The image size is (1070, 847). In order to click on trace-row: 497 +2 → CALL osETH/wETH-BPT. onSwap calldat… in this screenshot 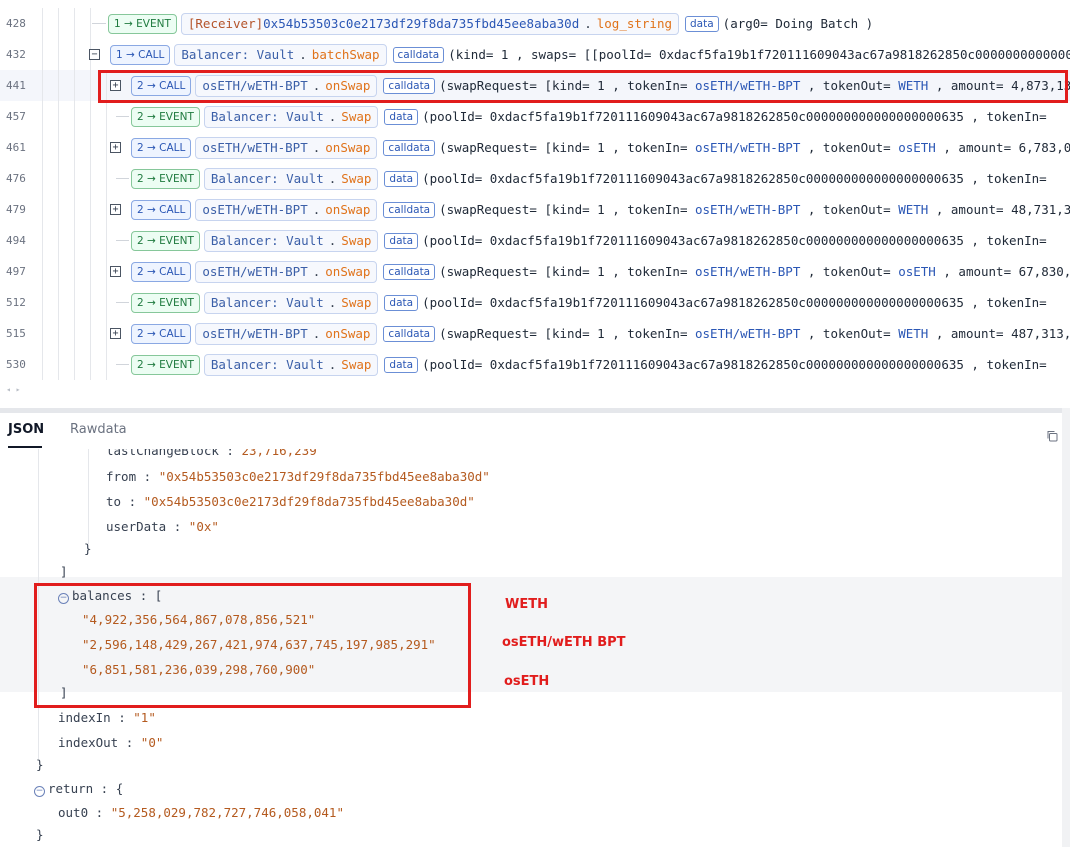, I will do `click(535, 271)`.